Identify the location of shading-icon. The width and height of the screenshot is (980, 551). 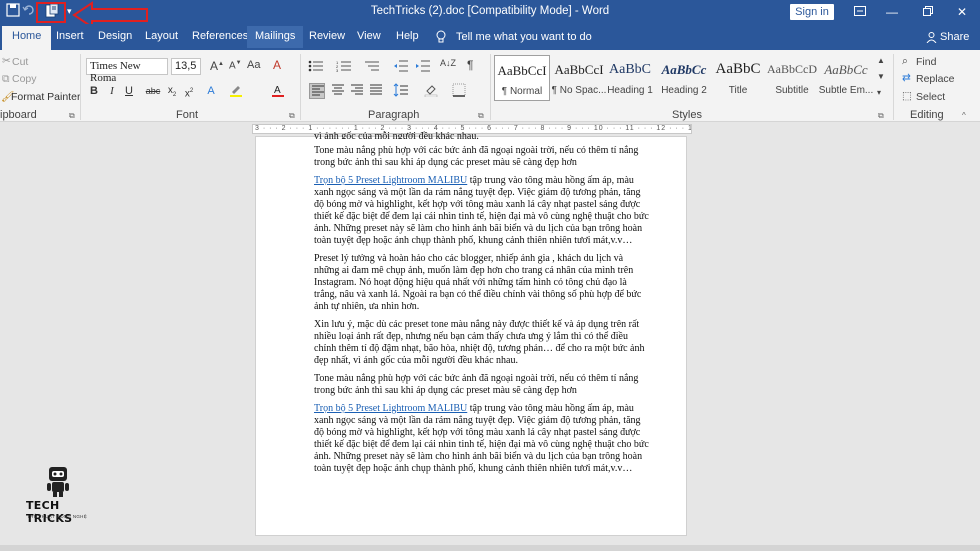
(431, 91).